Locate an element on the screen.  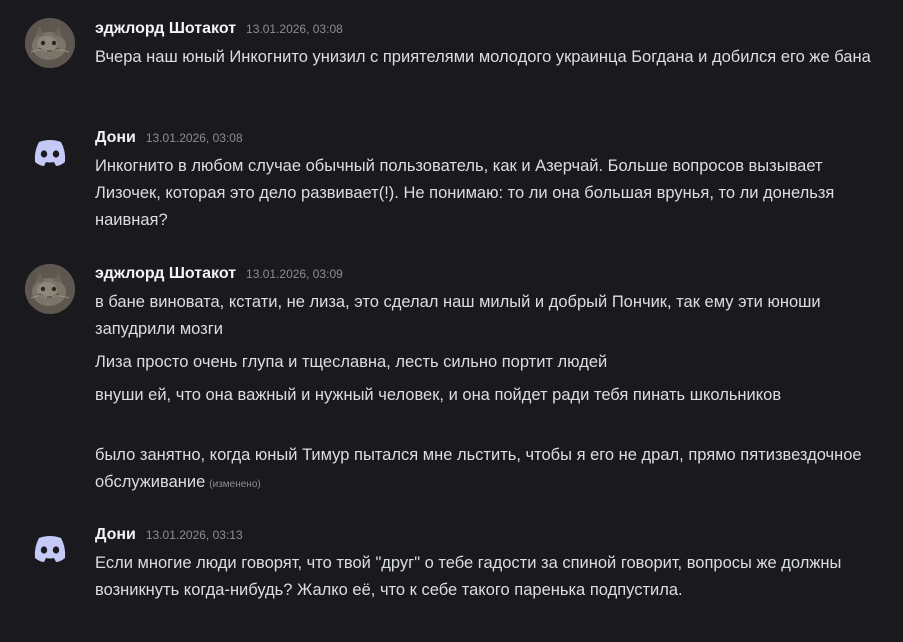
message-timestamp: 13.01.2026, 03:13 is located at coordinates (194, 535).